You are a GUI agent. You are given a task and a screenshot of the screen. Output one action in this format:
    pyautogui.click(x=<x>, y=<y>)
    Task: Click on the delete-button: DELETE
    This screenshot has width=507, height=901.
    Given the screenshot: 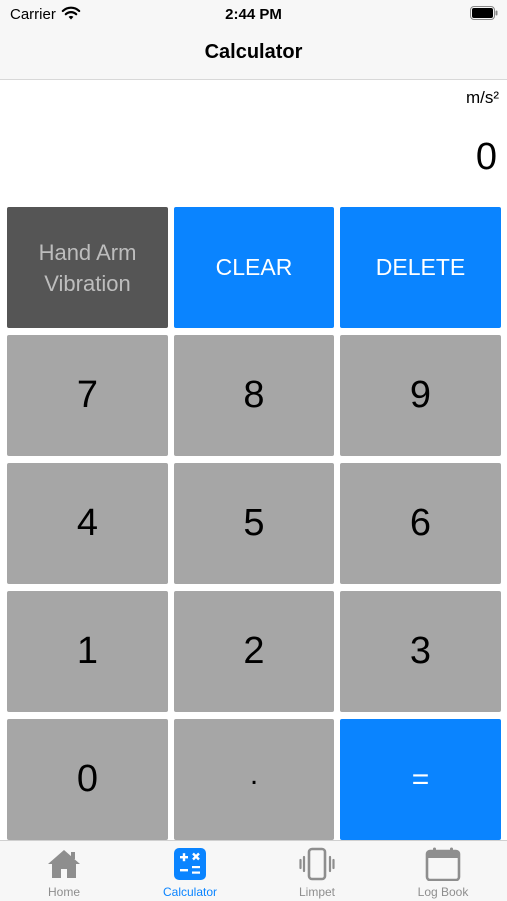 What is the action you would take?
    pyautogui.click(x=420, y=267)
    